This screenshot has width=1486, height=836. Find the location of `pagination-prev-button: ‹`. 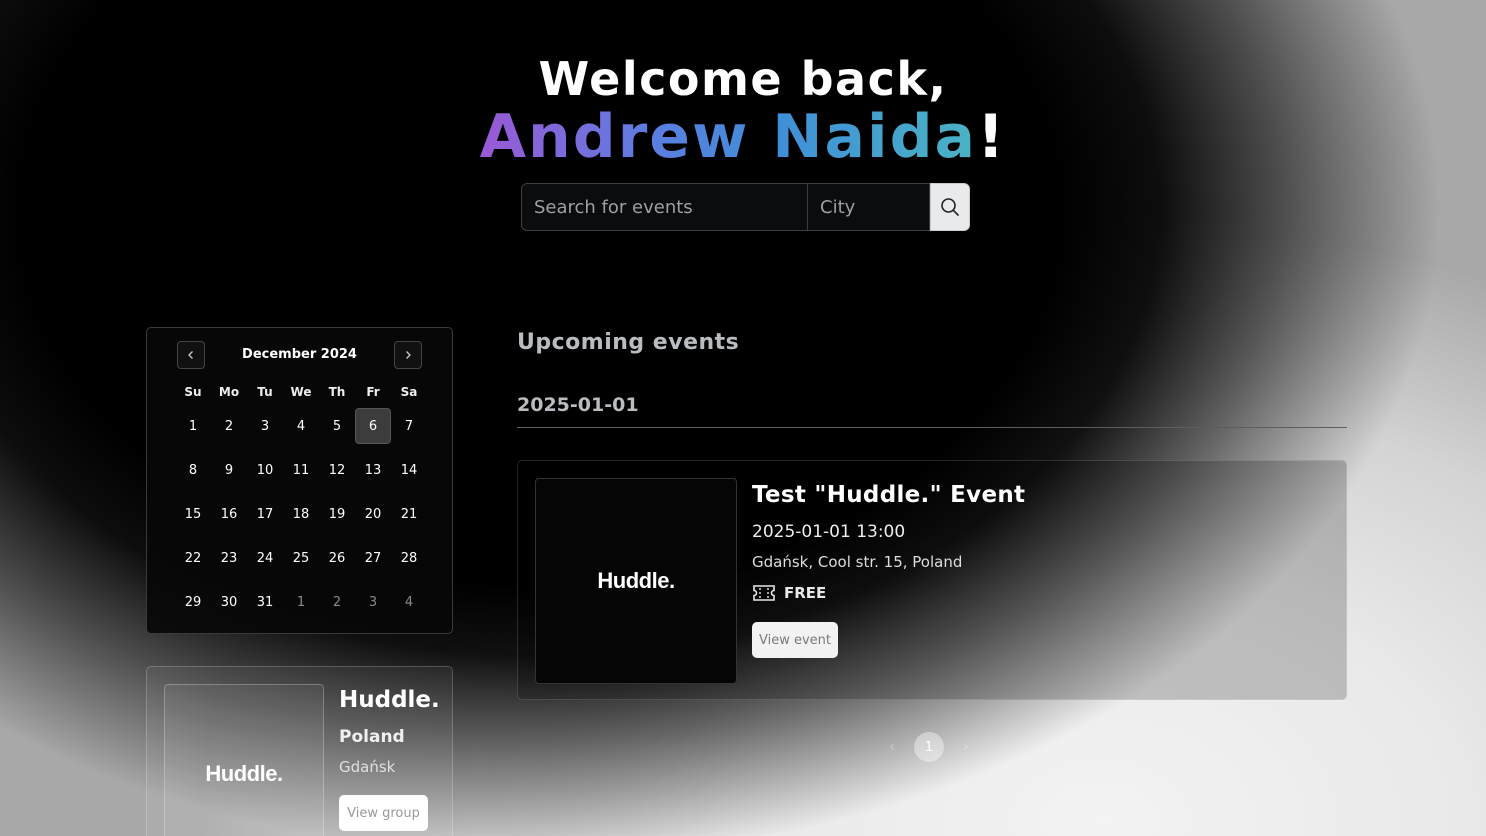

pagination-prev-button: ‹ is located at coordinates (892, 747).